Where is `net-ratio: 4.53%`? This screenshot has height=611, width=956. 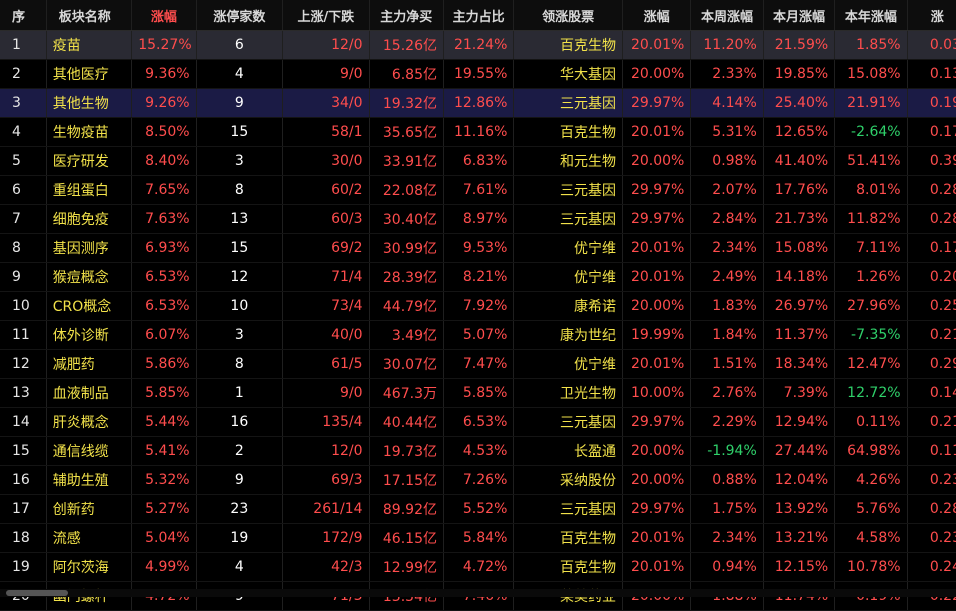
net-ratio: 4.53% is located at coordinates (478, 451).